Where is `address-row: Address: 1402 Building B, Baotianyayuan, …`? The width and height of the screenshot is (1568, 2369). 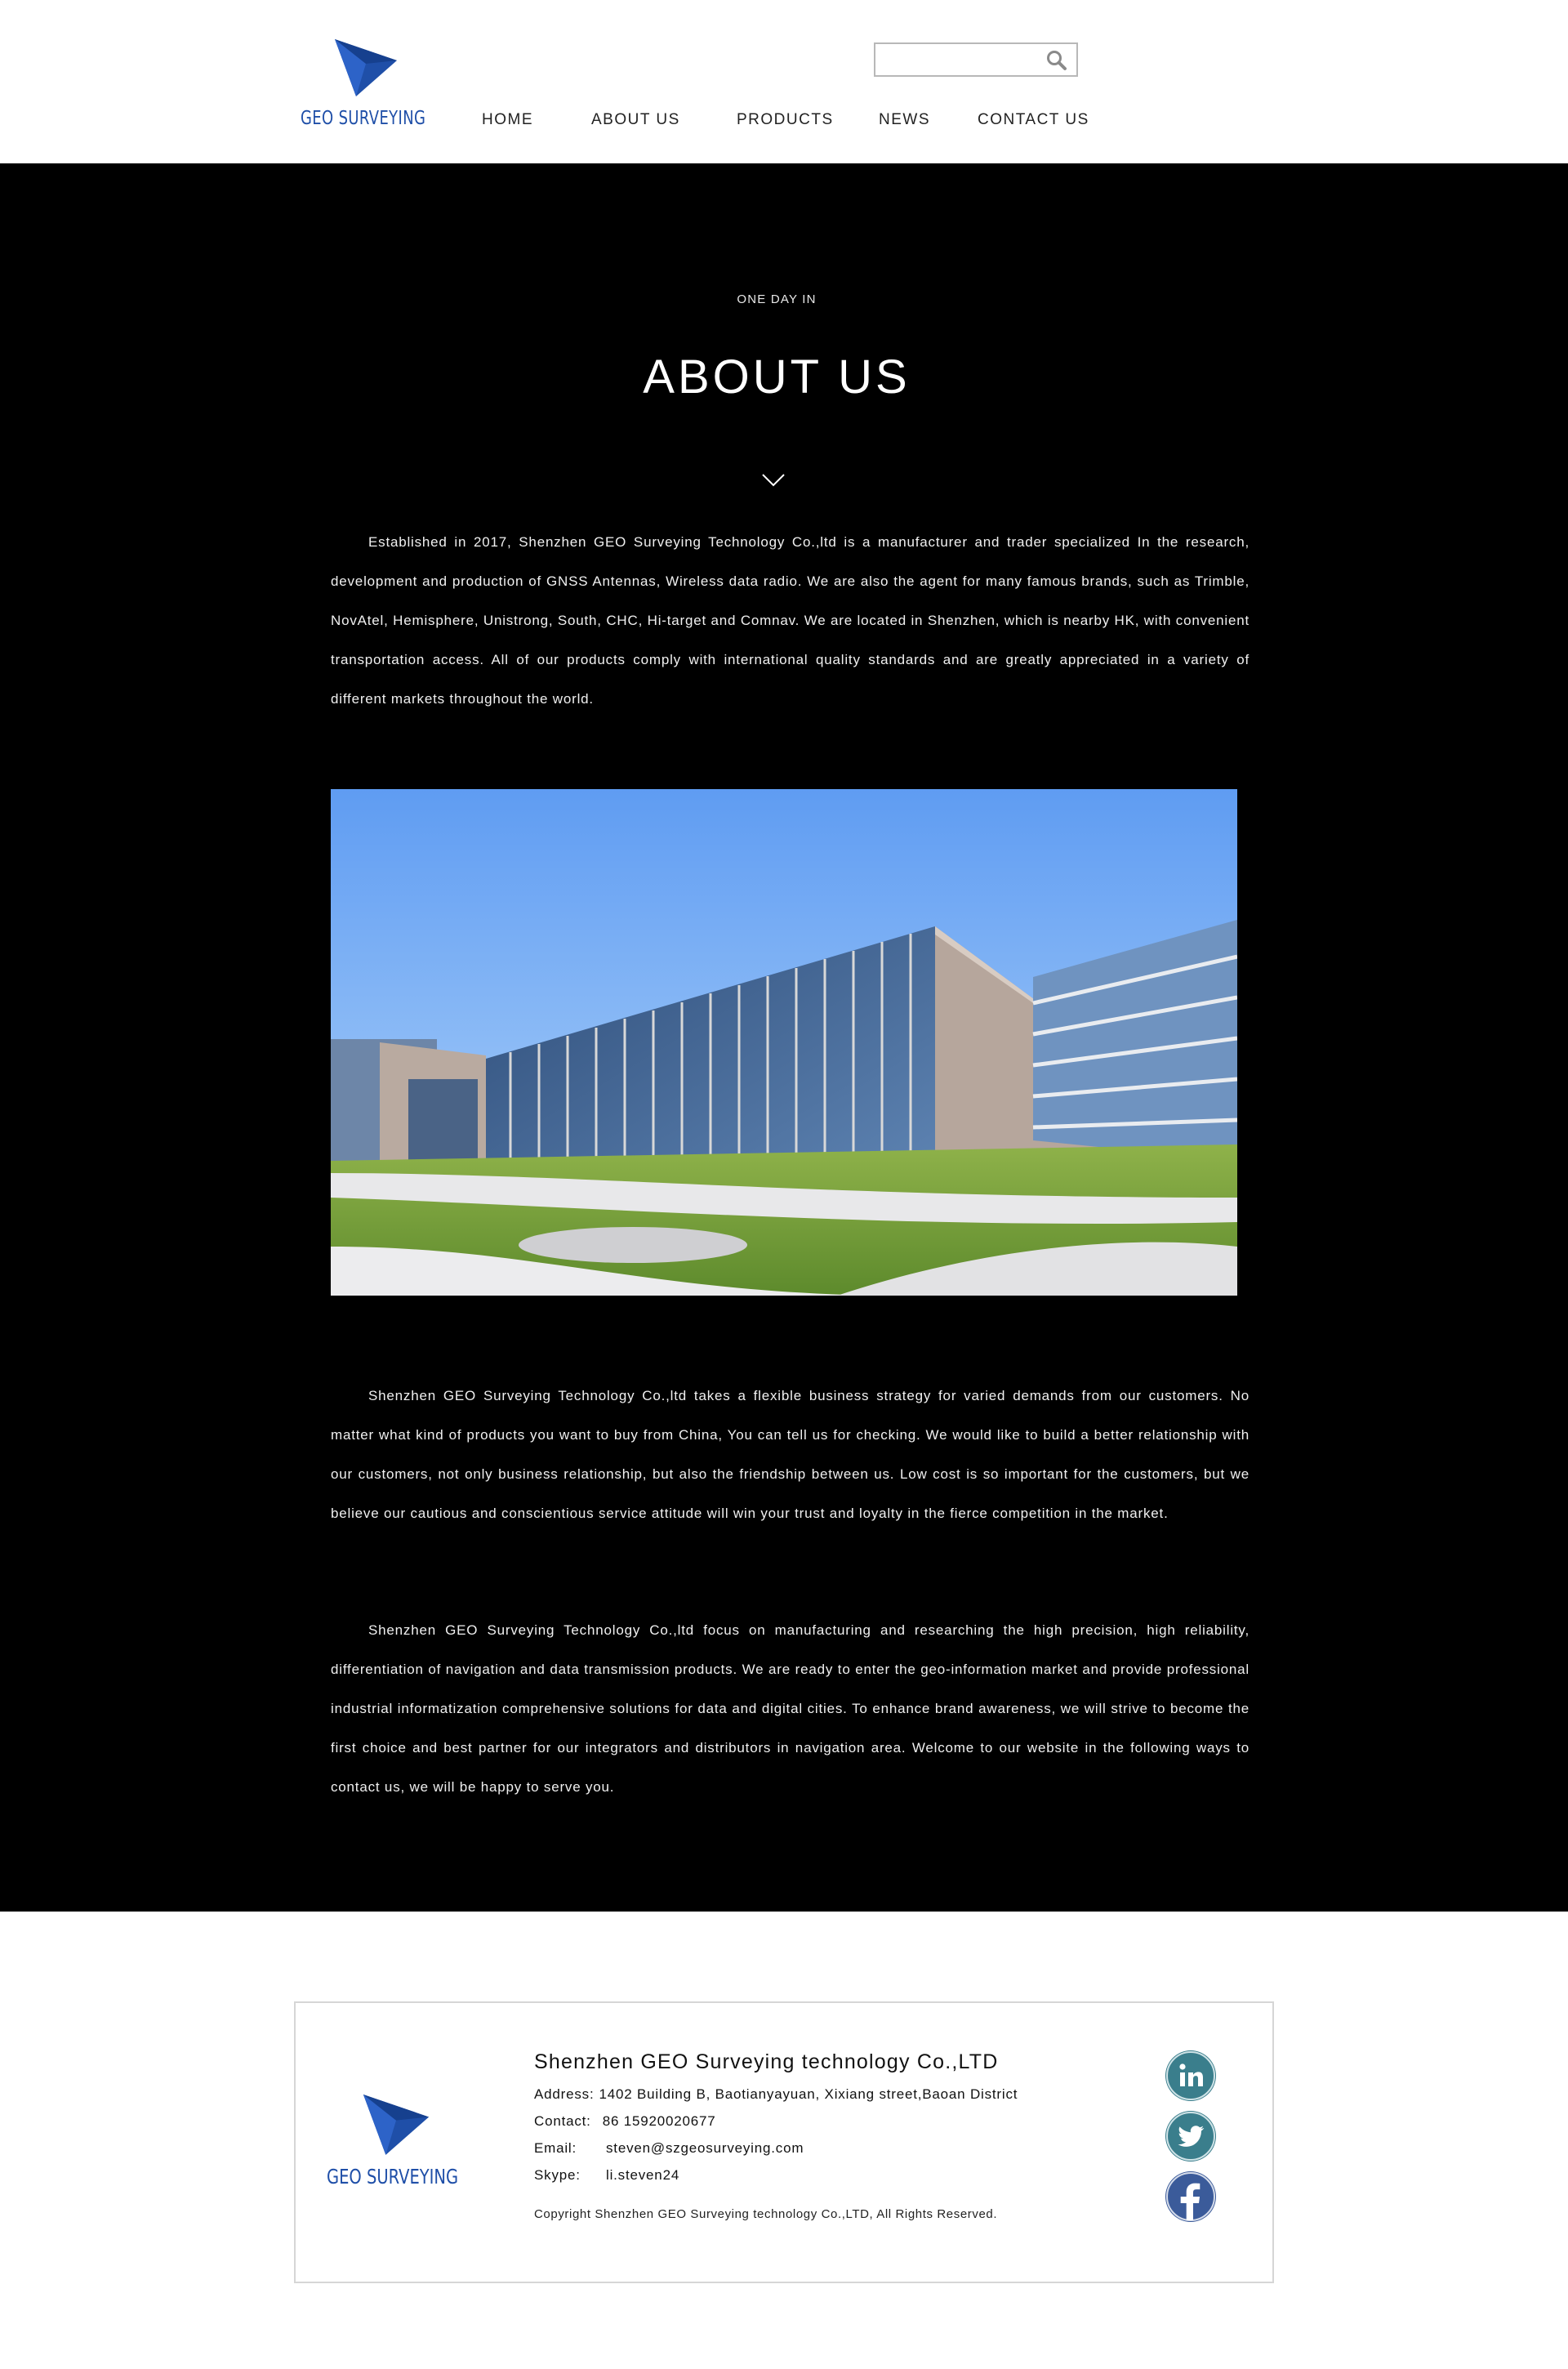 address-row: Address: 1402 Building B, Baotianyayuan, … is located at coordinates (776, 2094).